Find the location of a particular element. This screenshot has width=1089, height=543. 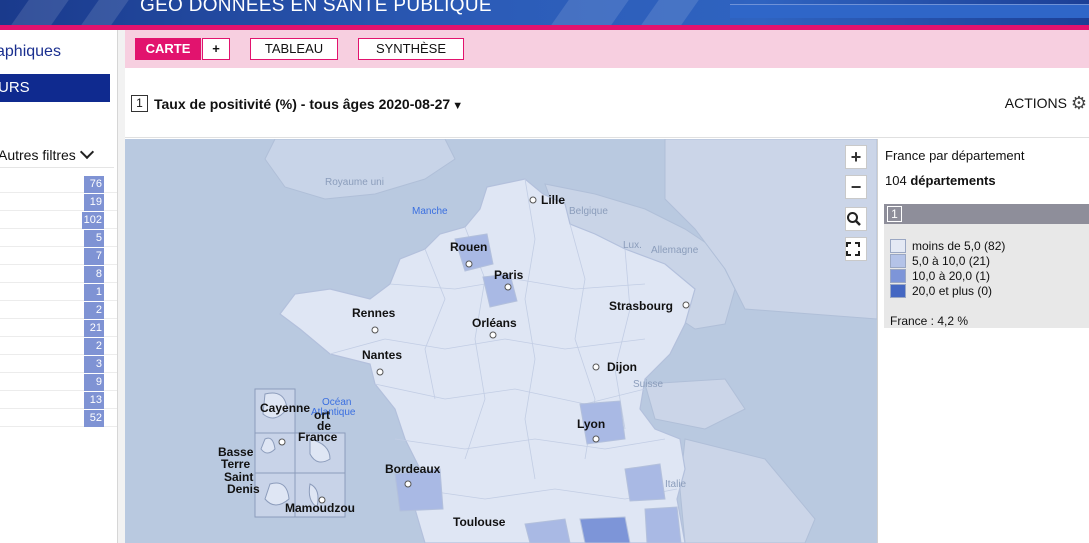

legend-item-label: moins de 5,0 (82) is located at coordinates (959, 245).